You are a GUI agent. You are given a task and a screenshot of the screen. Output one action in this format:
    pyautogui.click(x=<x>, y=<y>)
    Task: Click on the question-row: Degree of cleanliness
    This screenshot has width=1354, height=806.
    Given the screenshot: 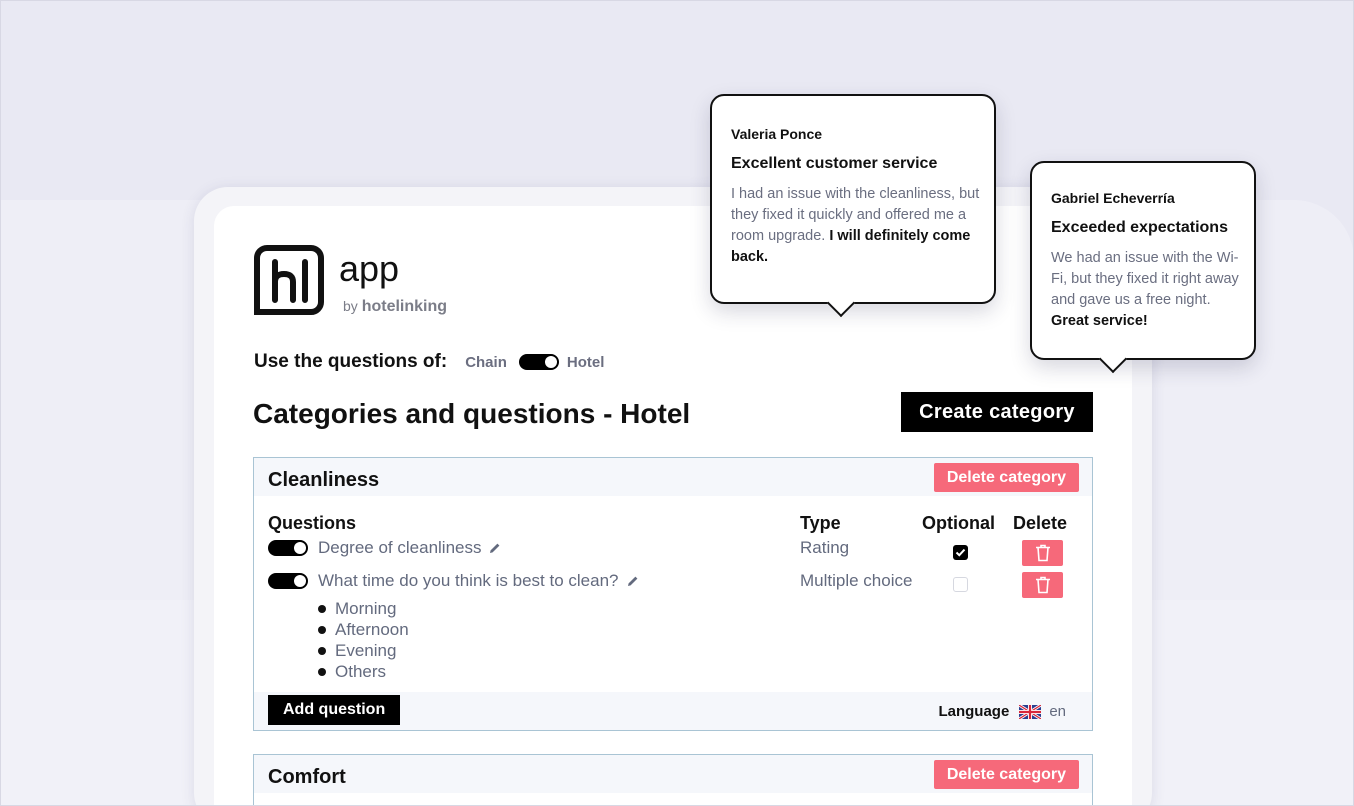 What is the action you would take?
    pyautogui.click(x=384, y=548)
    